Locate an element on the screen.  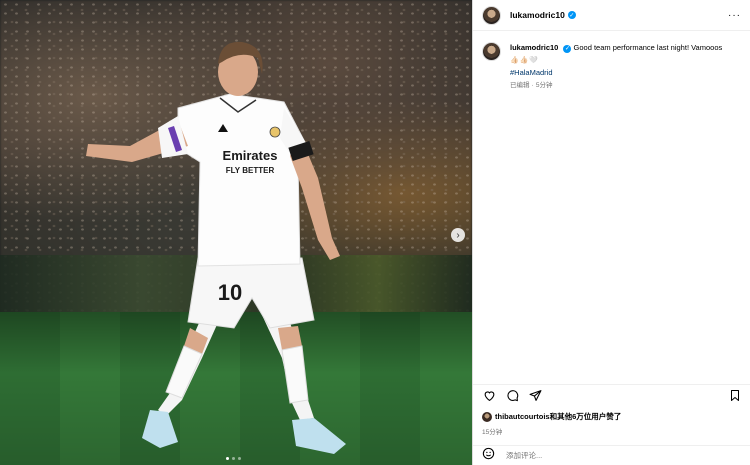
likes-summary: thibautcourtois和其他6万位用户赞了 is located at coordinates (551, 416).